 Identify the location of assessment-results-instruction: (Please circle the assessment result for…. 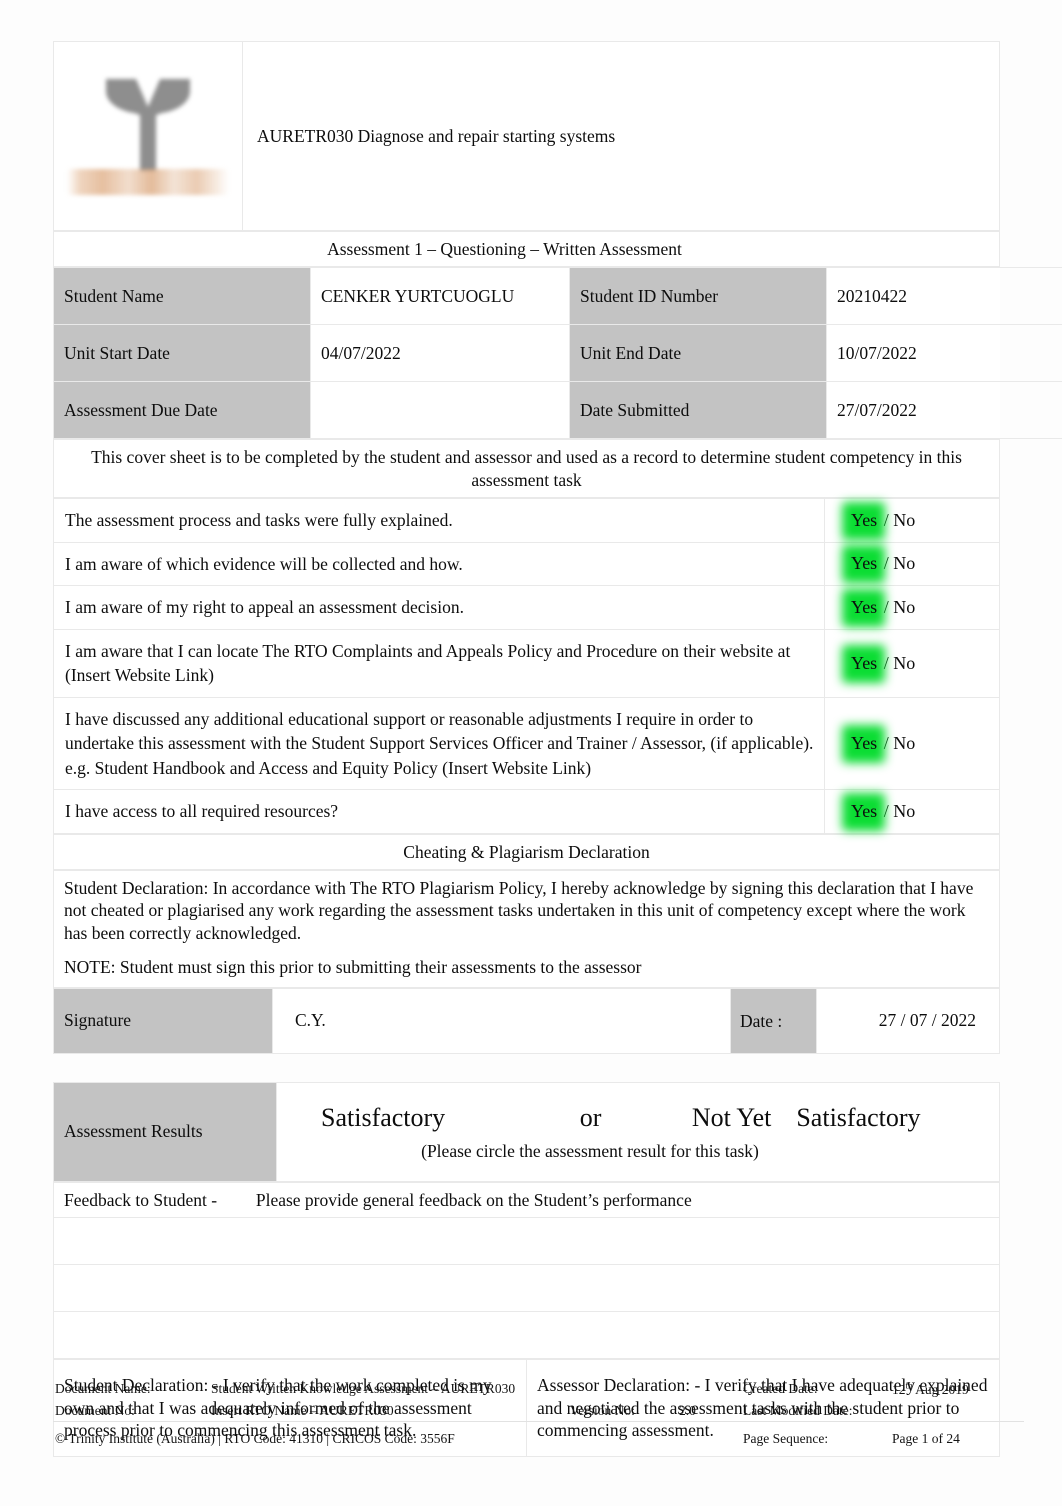
(590, 1151).